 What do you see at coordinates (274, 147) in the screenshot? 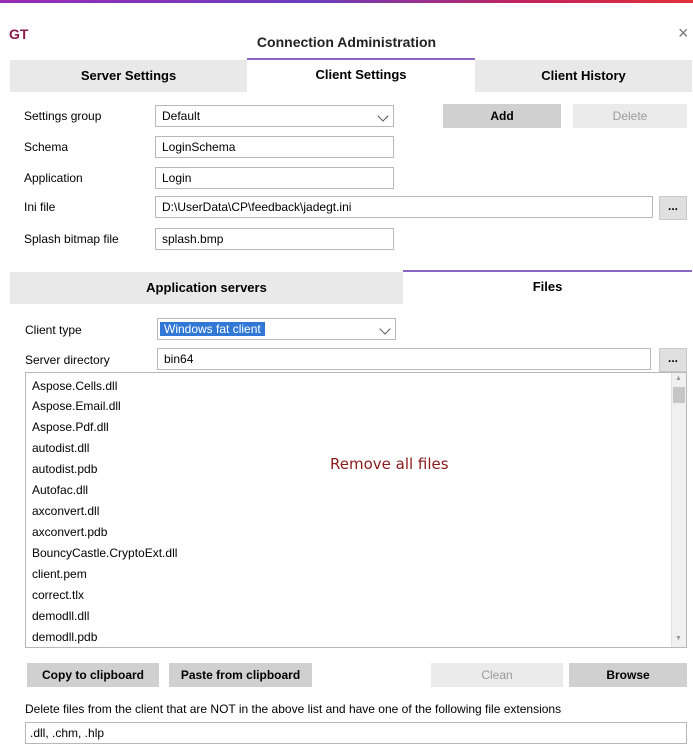
I see `schema-input: LoginSchema` at bounding box center [274, 147].